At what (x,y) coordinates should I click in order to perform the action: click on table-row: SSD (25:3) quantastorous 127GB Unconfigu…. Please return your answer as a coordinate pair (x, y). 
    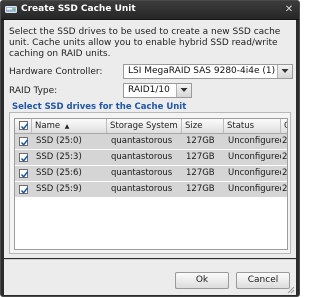
    Looking at the image, I should click on (151, 158).